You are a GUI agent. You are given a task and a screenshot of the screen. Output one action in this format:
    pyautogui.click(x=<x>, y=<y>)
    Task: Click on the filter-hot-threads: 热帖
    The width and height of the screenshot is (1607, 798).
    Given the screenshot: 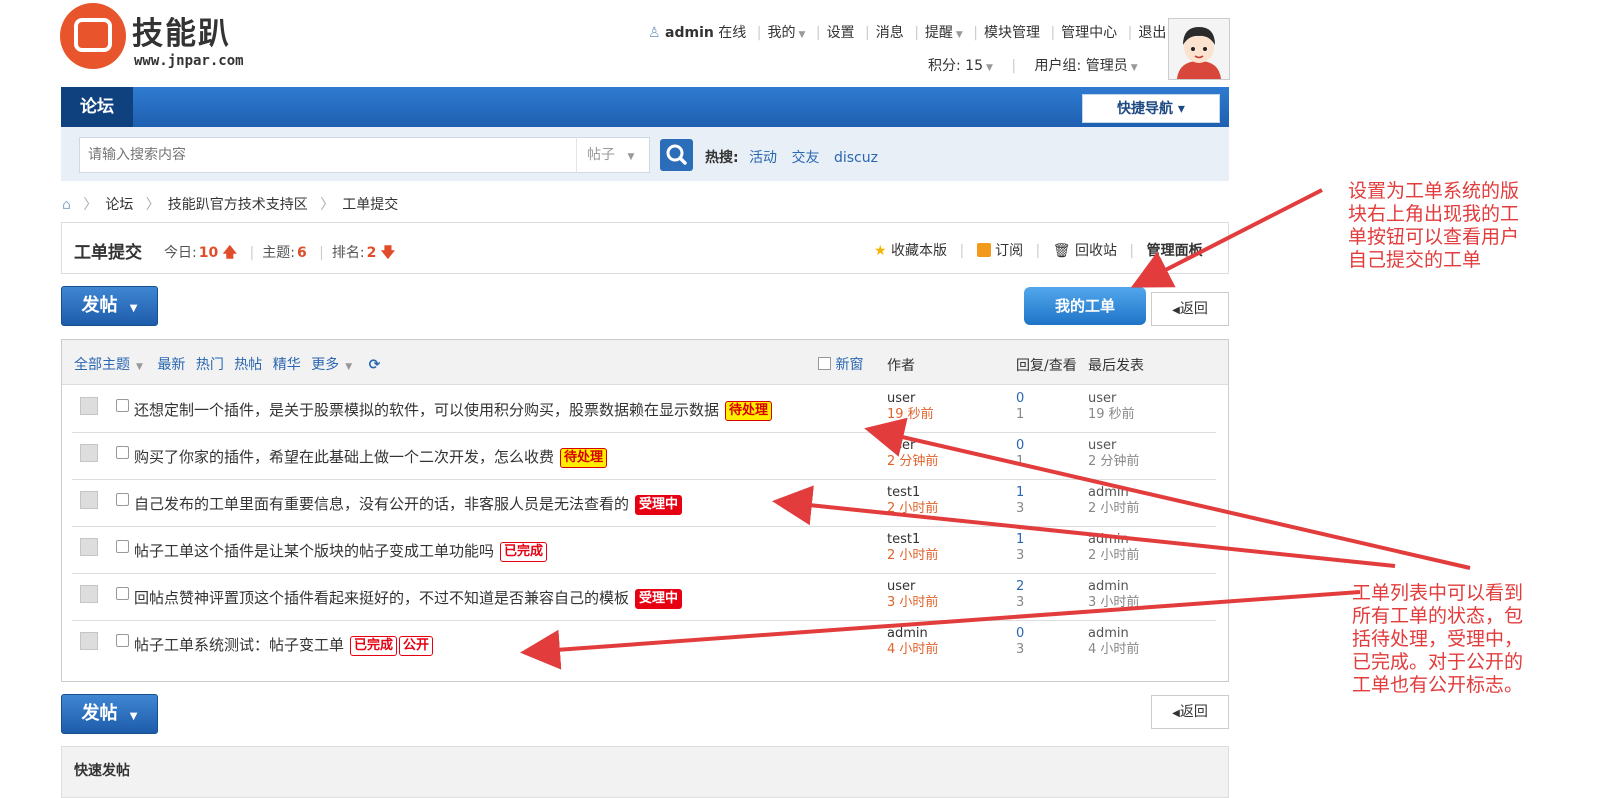 What is the action you would take?
    pyautogui.click(x=248, y=365)
    